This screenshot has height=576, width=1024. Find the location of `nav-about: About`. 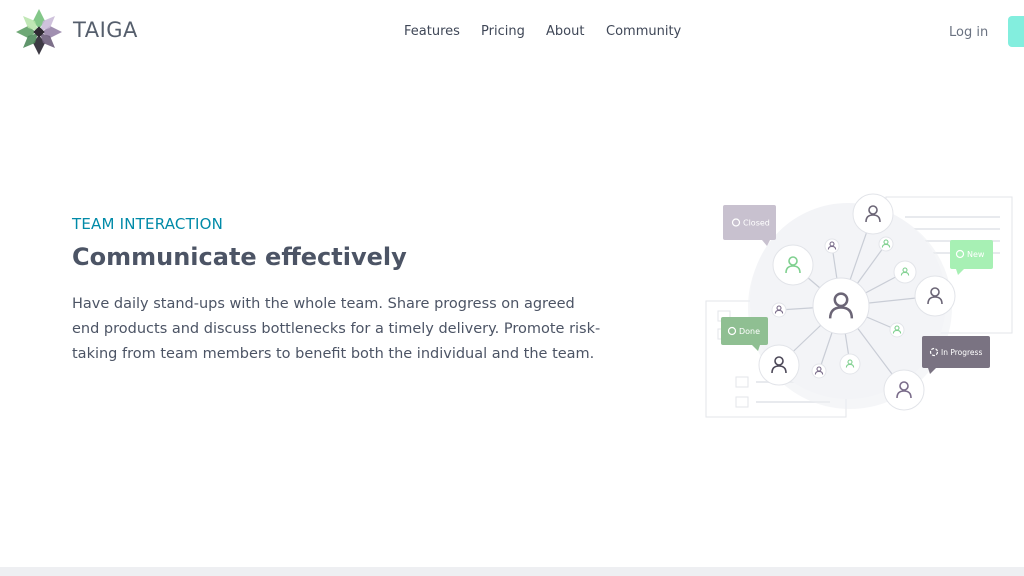

nav-about: About is located at coordinates (565, 31).